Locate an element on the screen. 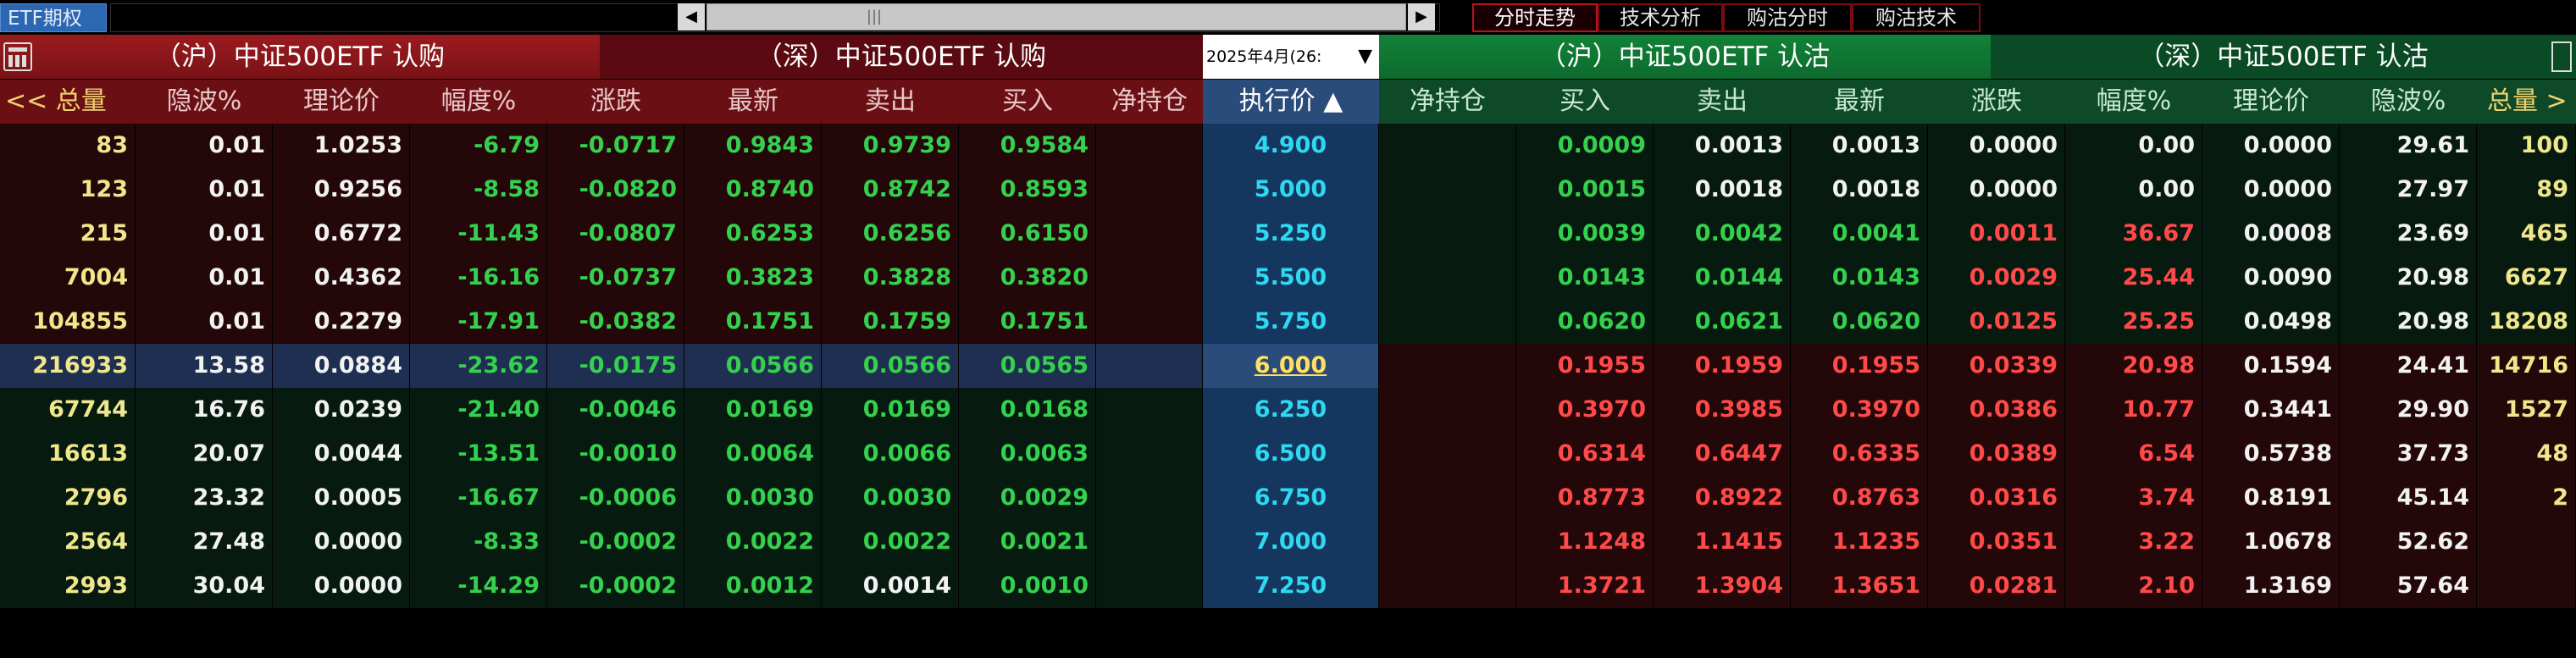  put-change-pct-cell: 2.10 is located at coordinates (2133, 586).